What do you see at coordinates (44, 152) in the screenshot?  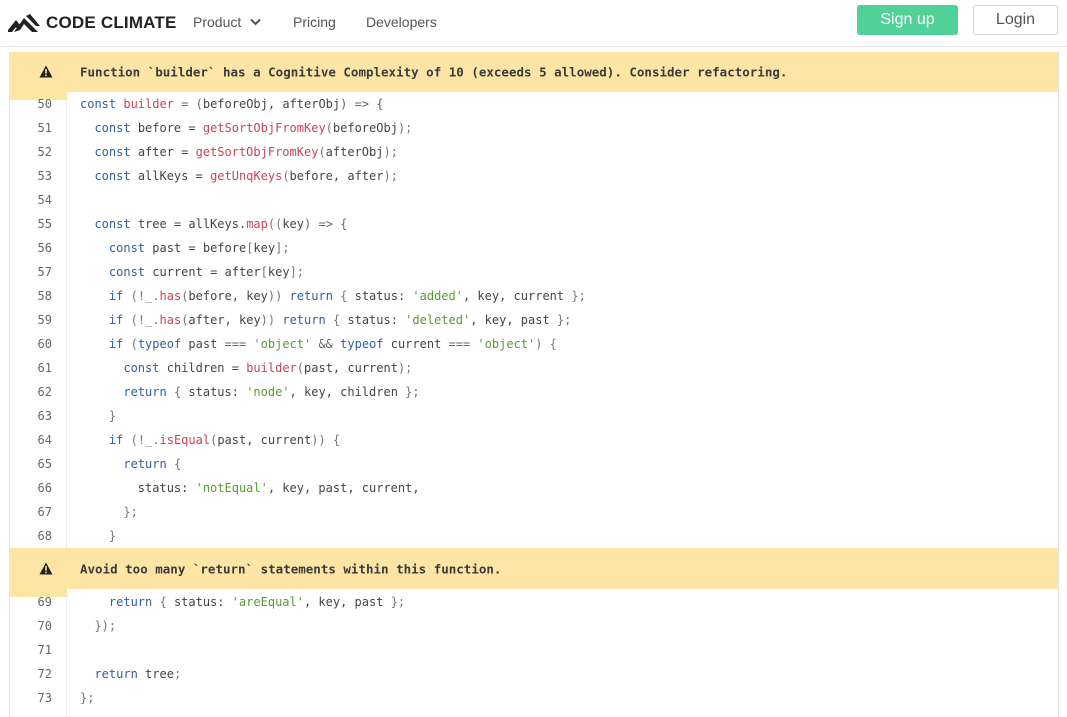 I see `line-number: 52` at bounding box center [44, 152].